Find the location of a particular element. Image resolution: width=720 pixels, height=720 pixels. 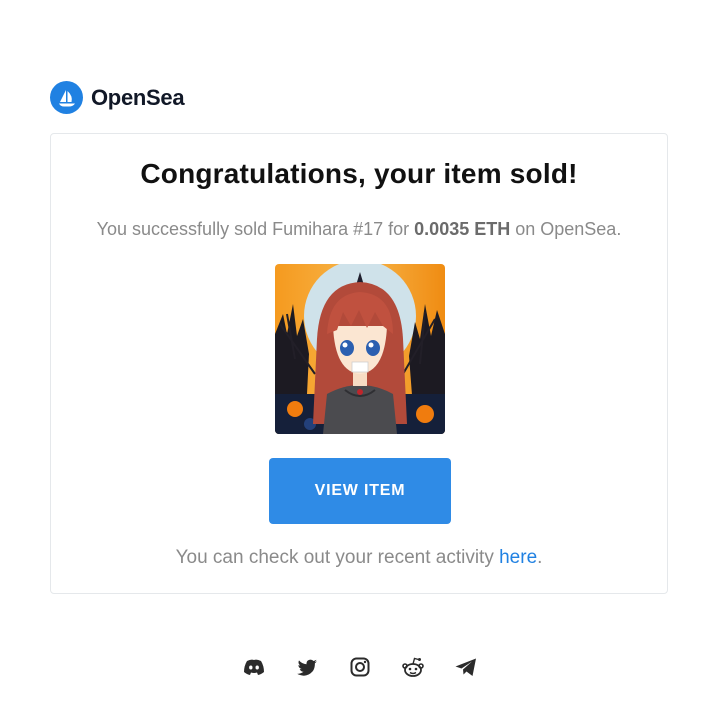

headline: Congratulations, your item sold! is located at coordinates (359, 173).